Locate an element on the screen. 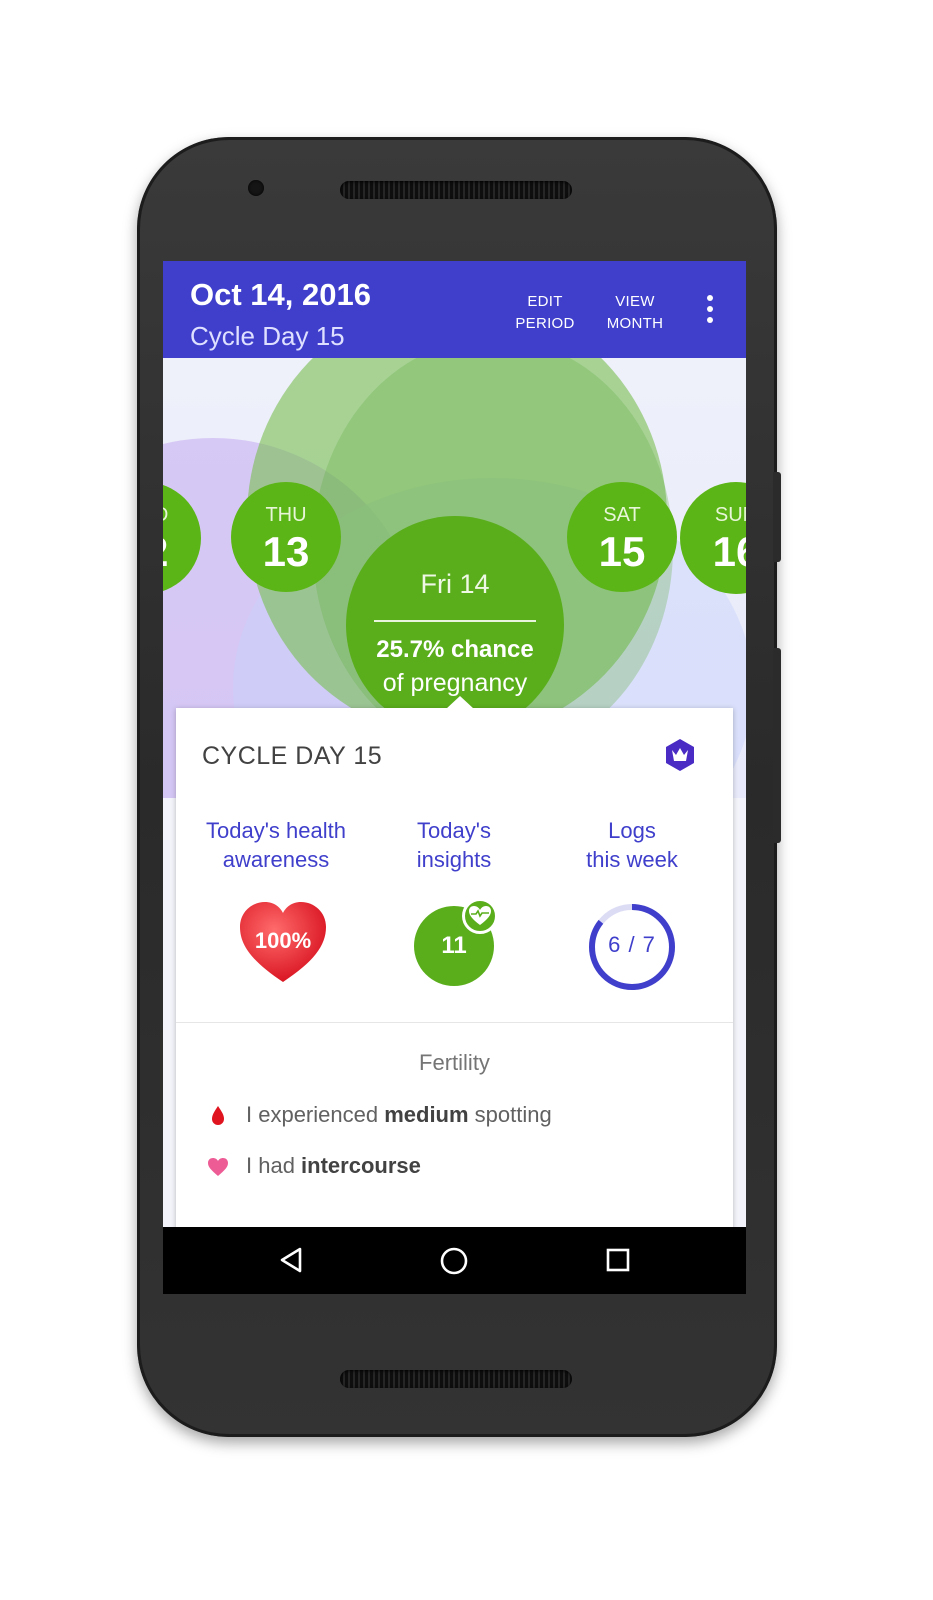 The image size is (933, 1600). log-spotting: I experienced medium spotting is located at coordinates (379, 1115).